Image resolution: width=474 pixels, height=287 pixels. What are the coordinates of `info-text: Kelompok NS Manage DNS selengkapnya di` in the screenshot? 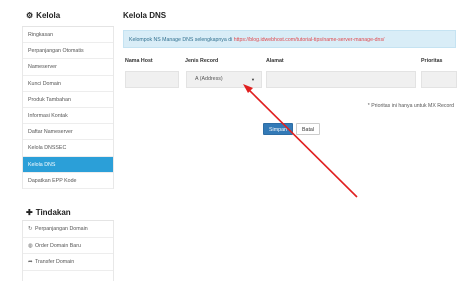 It's located at (181, 40).